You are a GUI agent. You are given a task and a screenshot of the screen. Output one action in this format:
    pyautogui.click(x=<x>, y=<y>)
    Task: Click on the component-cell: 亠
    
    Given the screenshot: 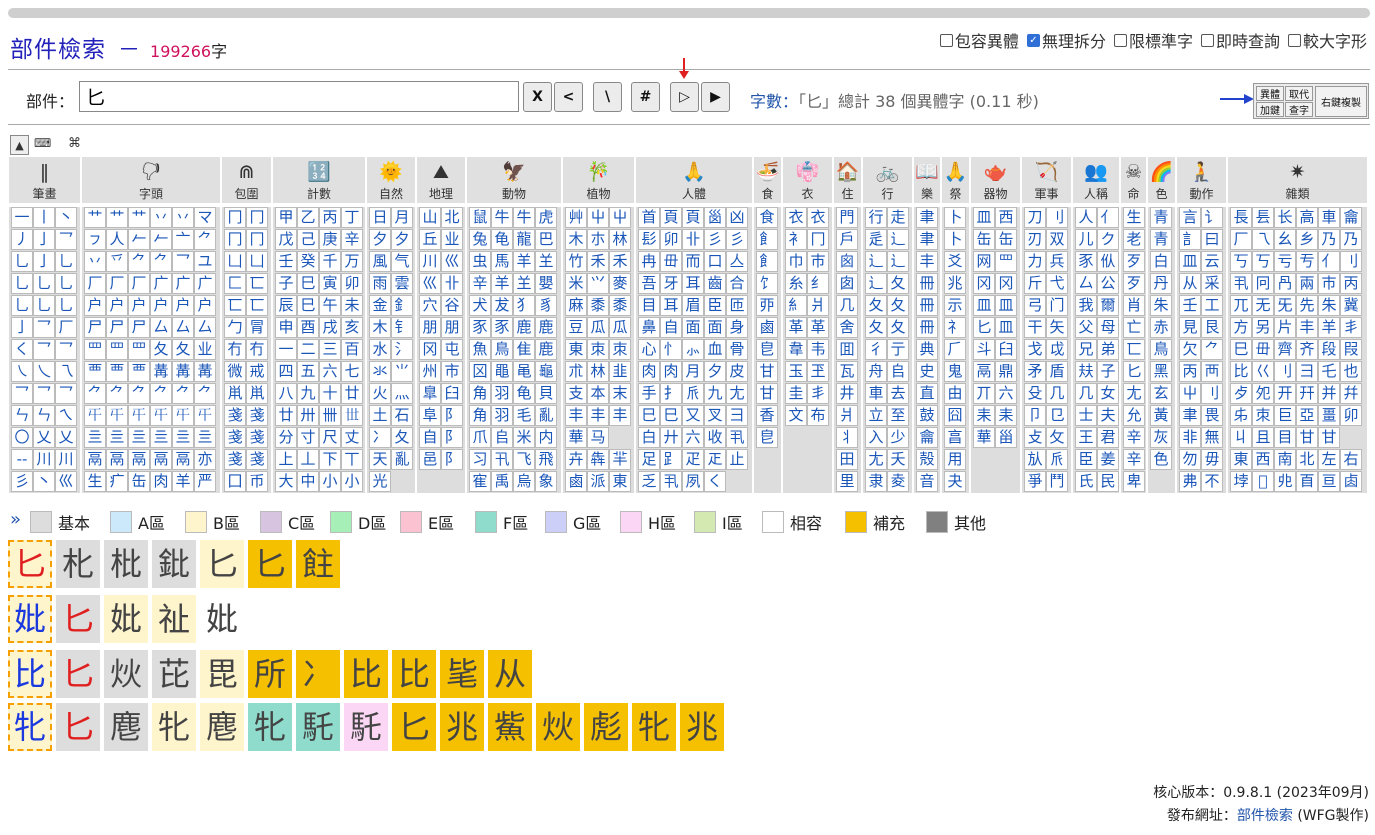 What is the action you would take?
    pyautogui.click(x=183, y=239)
    